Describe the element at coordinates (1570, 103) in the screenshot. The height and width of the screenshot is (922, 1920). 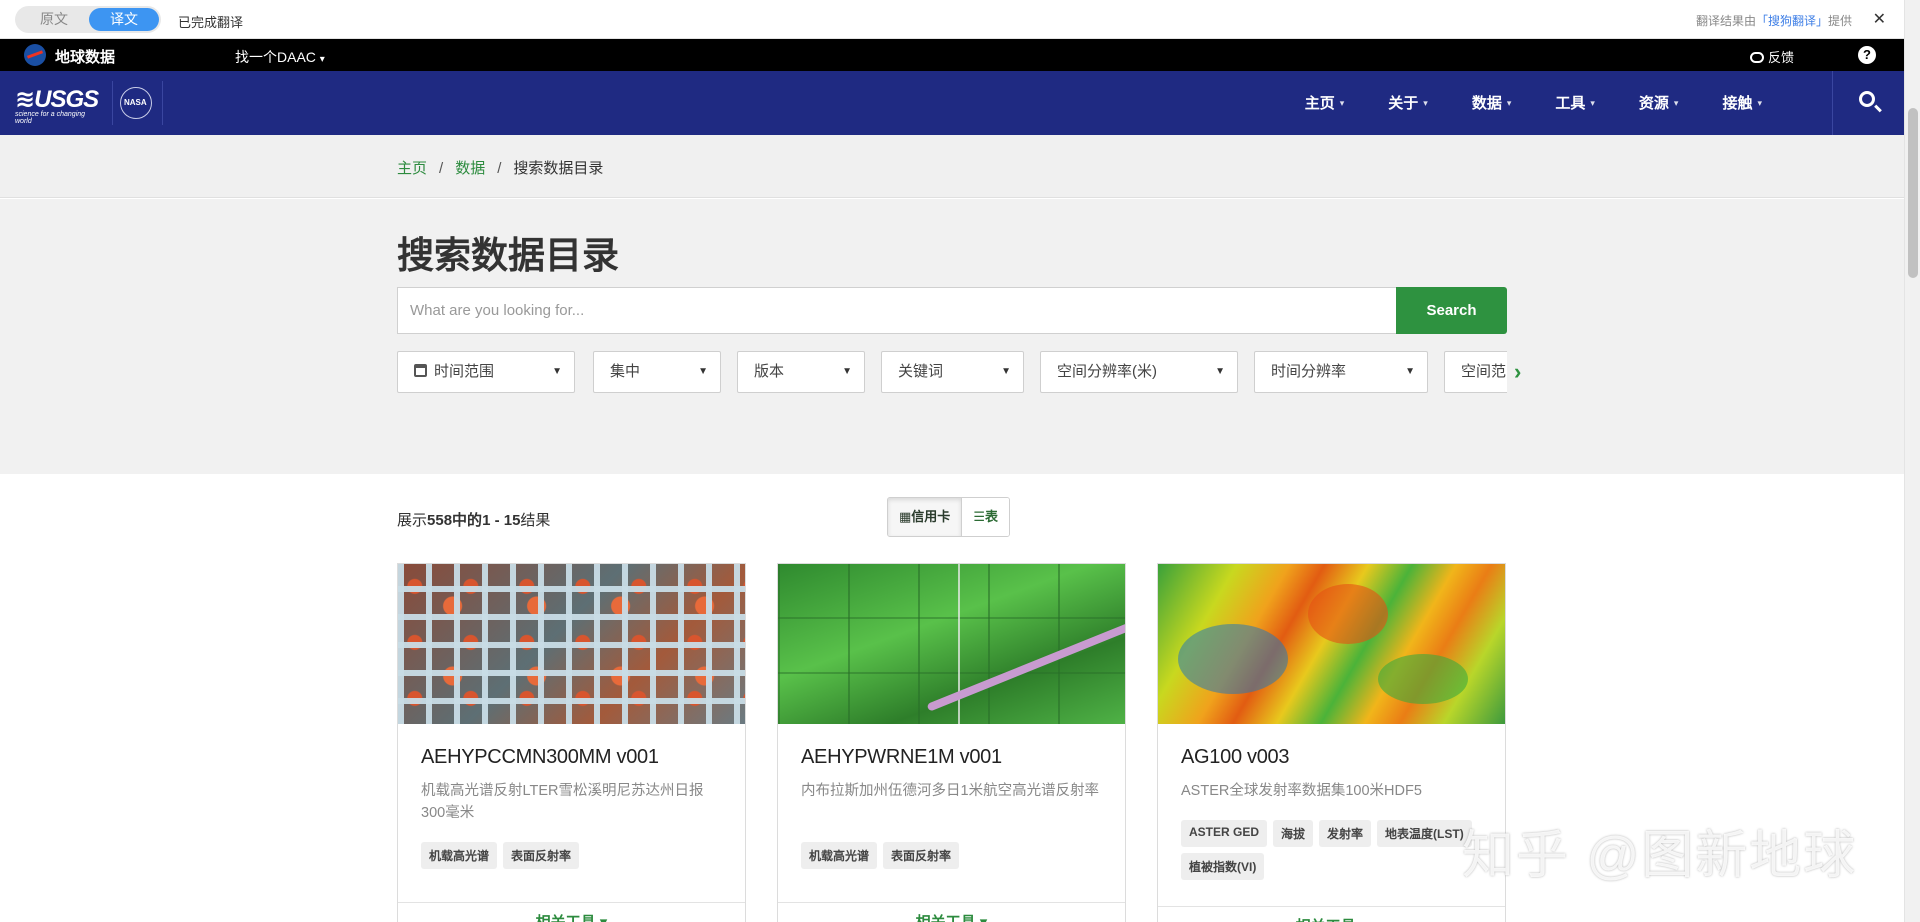
I see `nav-item-label: 工具` at that location.